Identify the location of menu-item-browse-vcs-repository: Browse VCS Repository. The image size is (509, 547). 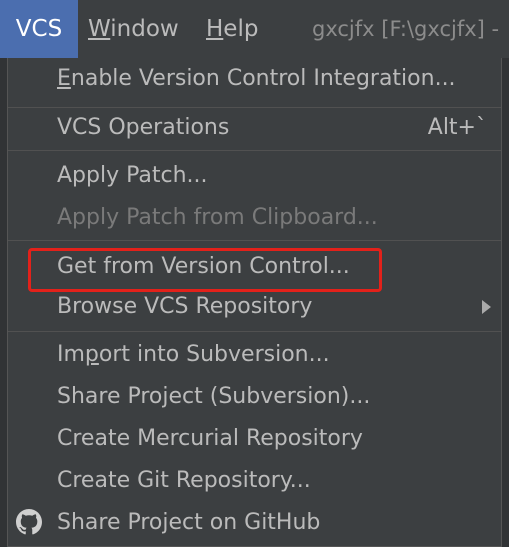
(184, 307).